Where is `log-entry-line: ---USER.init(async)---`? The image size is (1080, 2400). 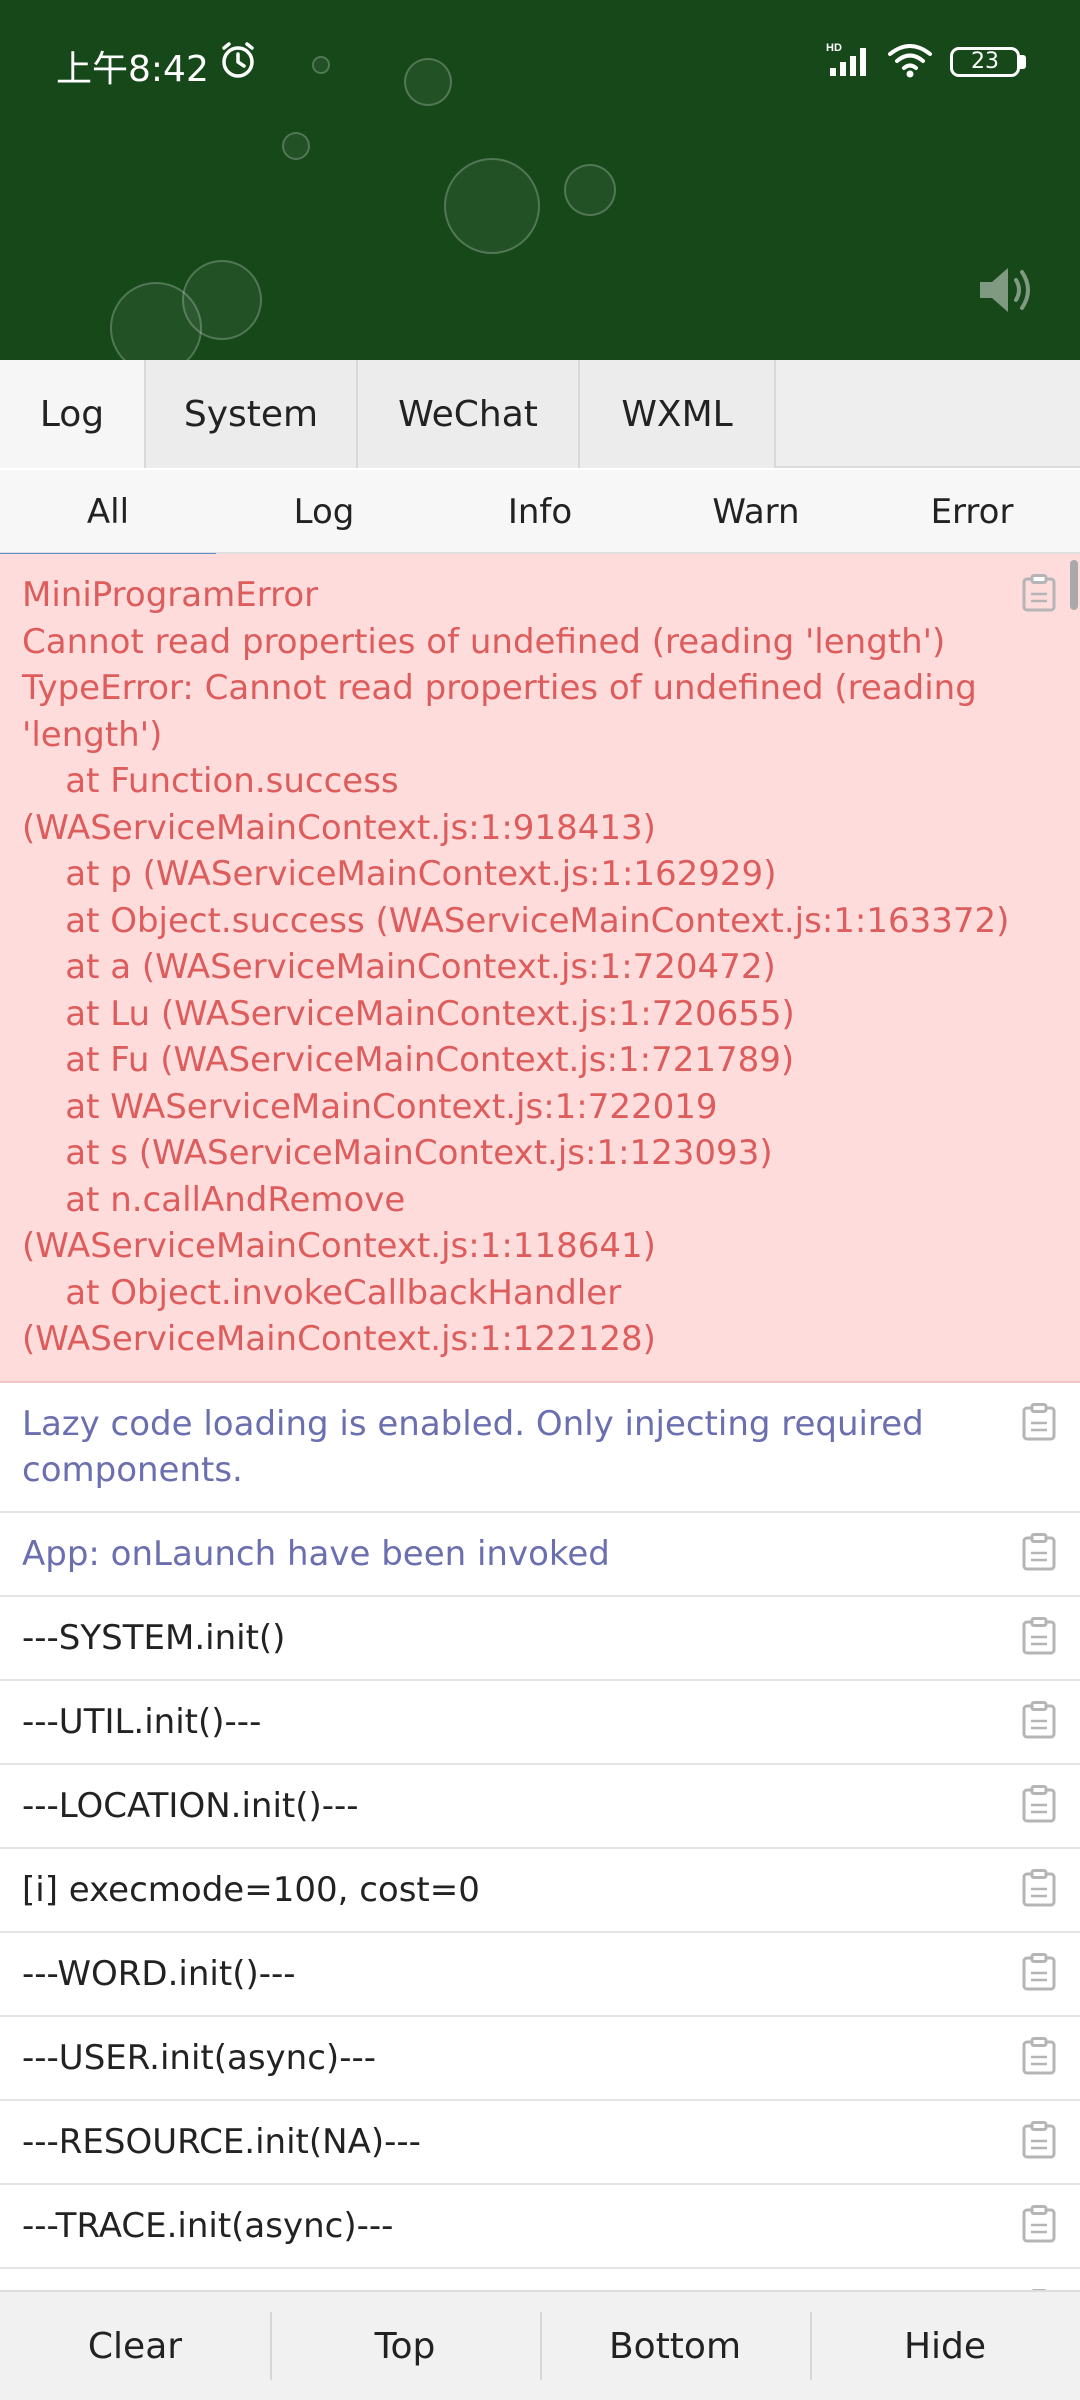
log-entry-line: ---USER.init(async)--- is located at coordinates (199, 2057).